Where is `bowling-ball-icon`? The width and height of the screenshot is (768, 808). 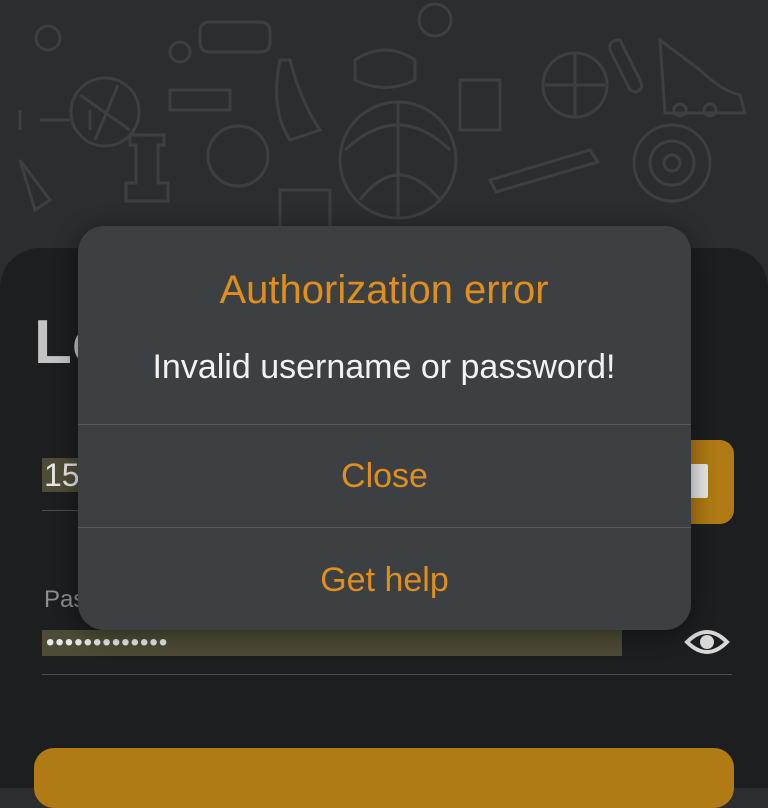 bowling-ball-icon is located at coordinates (435, 20).